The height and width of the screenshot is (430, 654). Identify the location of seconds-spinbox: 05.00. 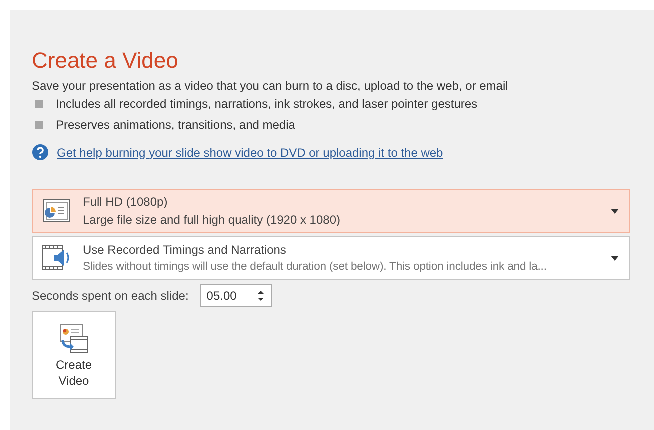
(236, 295).